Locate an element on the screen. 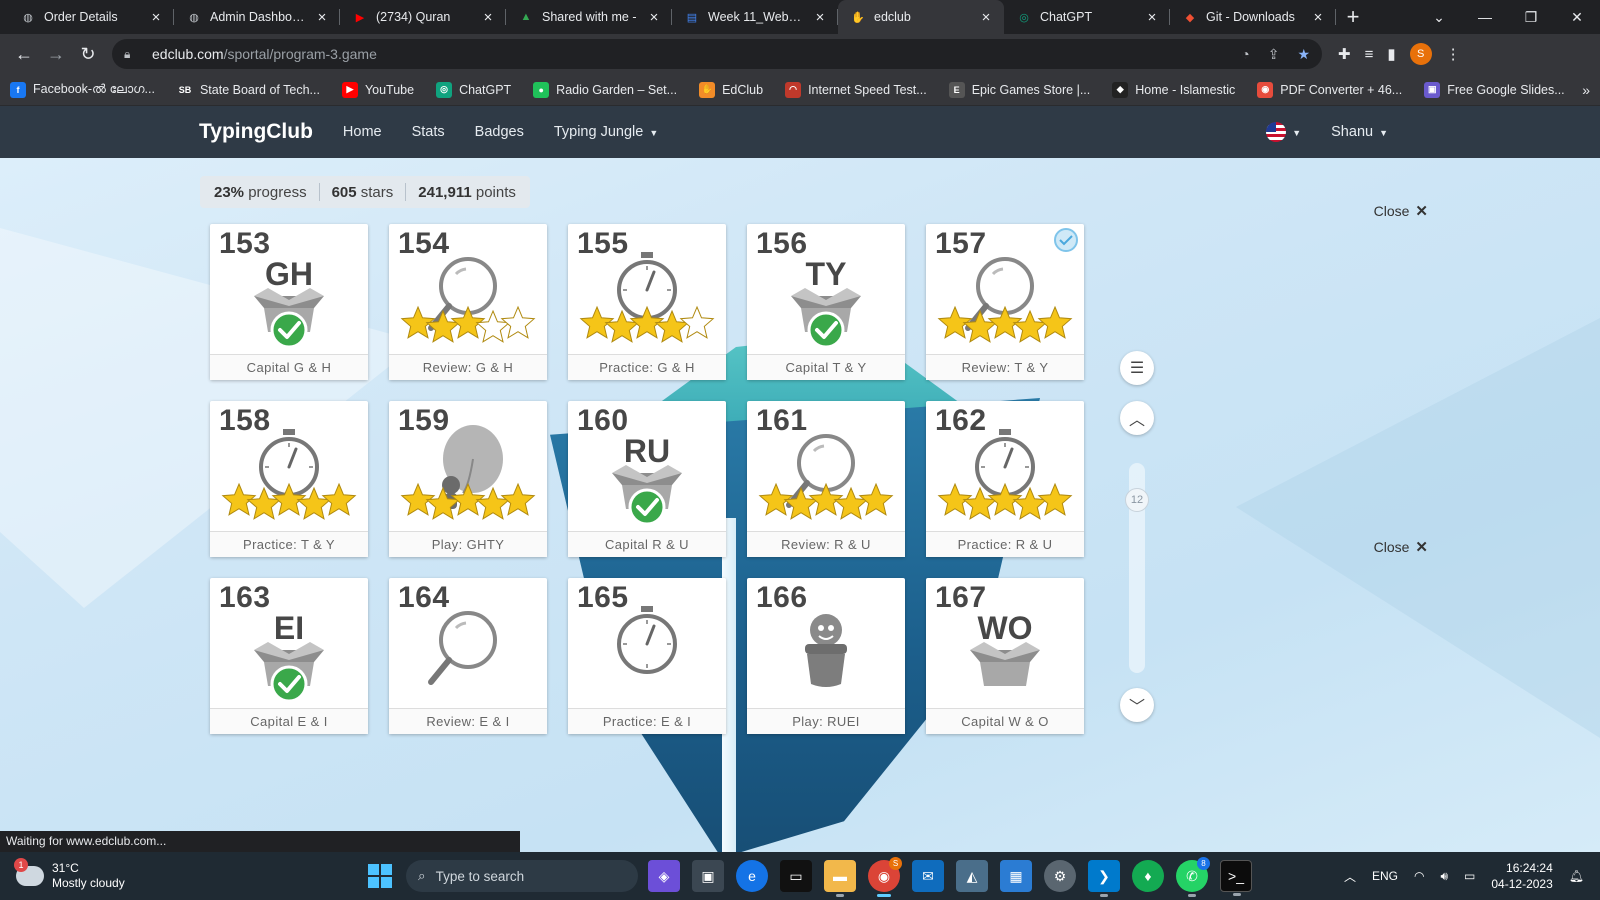 The image size is (1600, 900). scroll-down-button: ﹀ is located at coordinates (1137, 705).